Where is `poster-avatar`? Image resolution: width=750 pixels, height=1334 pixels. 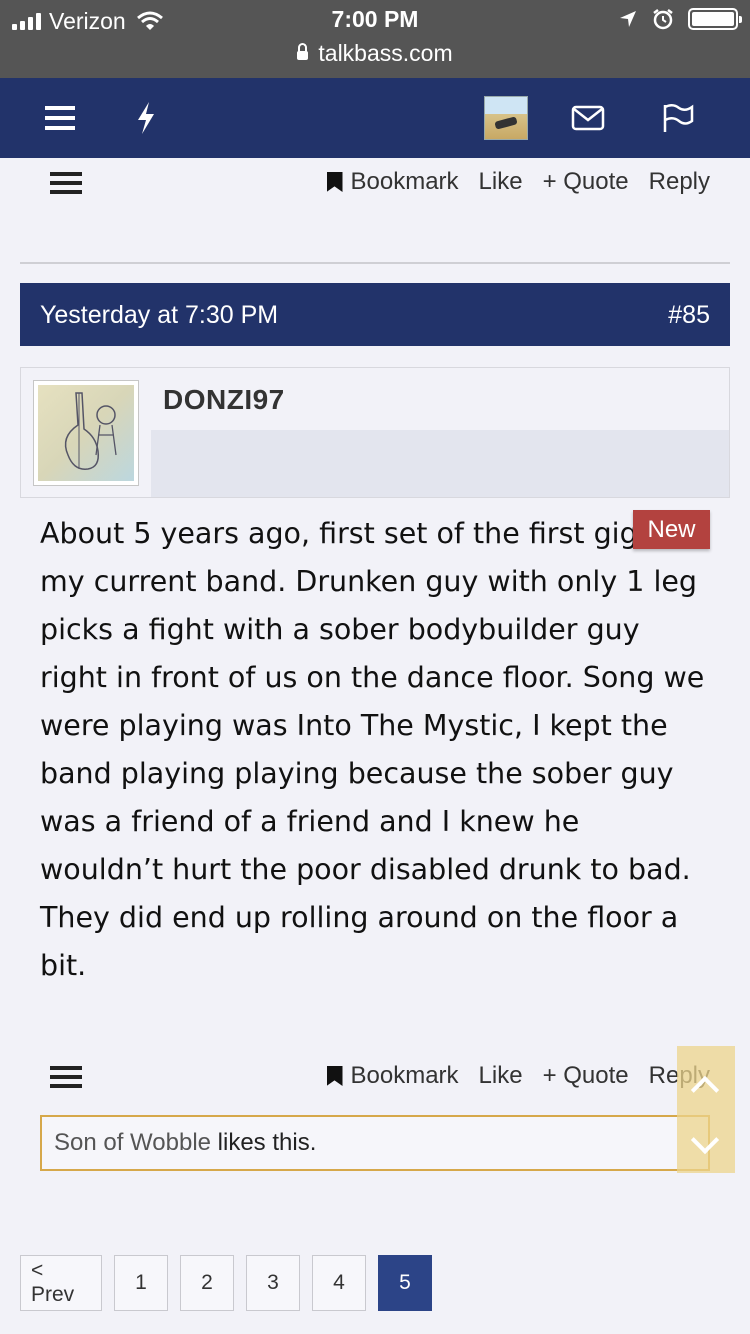
poster-avatar is located at coordinates (86, 433).